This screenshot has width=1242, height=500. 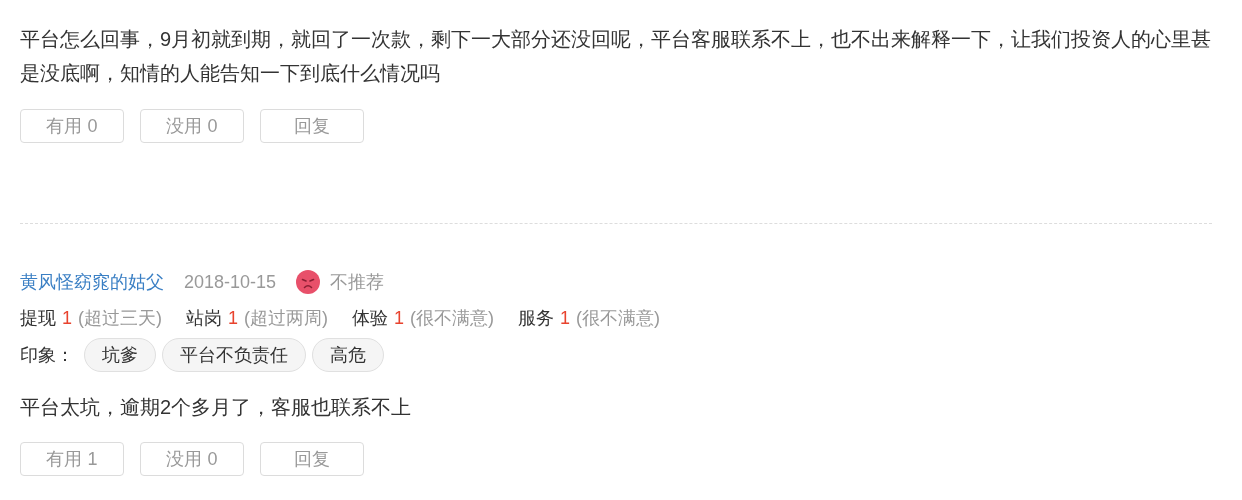 What do you see at coordinates (308, 282) in the screenshot?
I see `sad-face-icon` at bounding box center [308, 282].